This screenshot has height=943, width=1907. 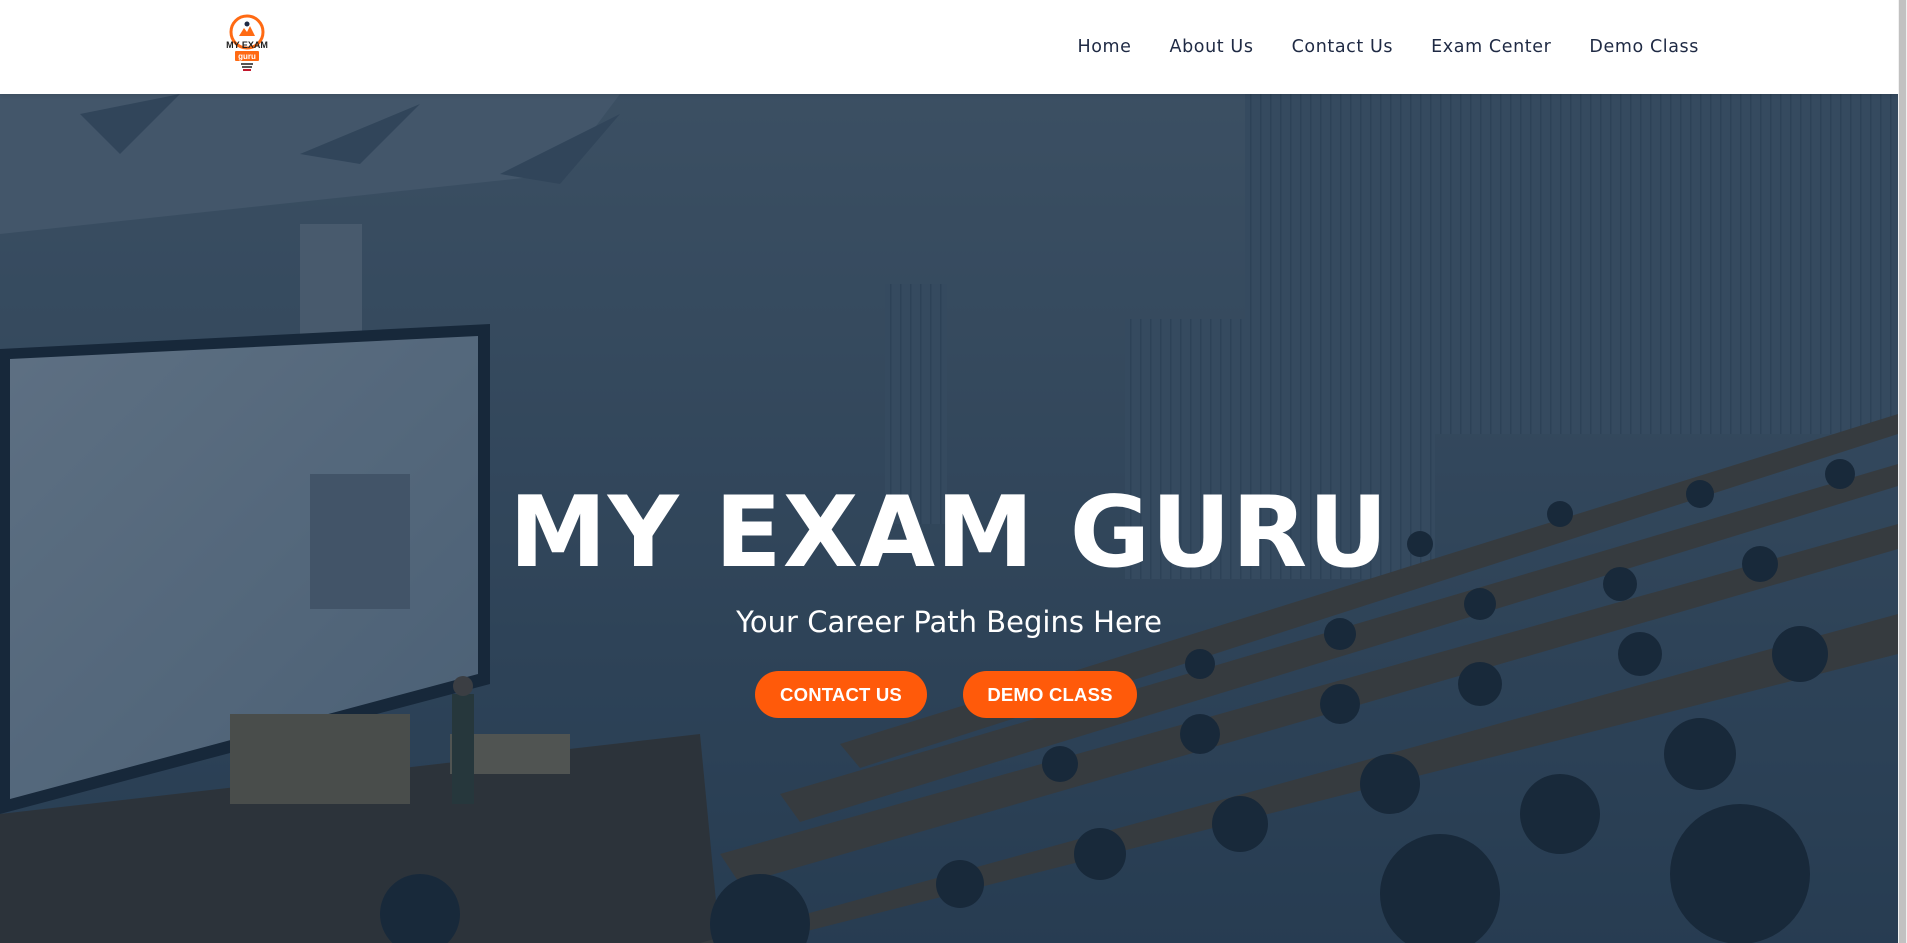 What do you see at coordinates (949, 622) in the screenshot?
I see `hero-subtitle: Your Career Path Begins Here` at bounding box center [949, 622].